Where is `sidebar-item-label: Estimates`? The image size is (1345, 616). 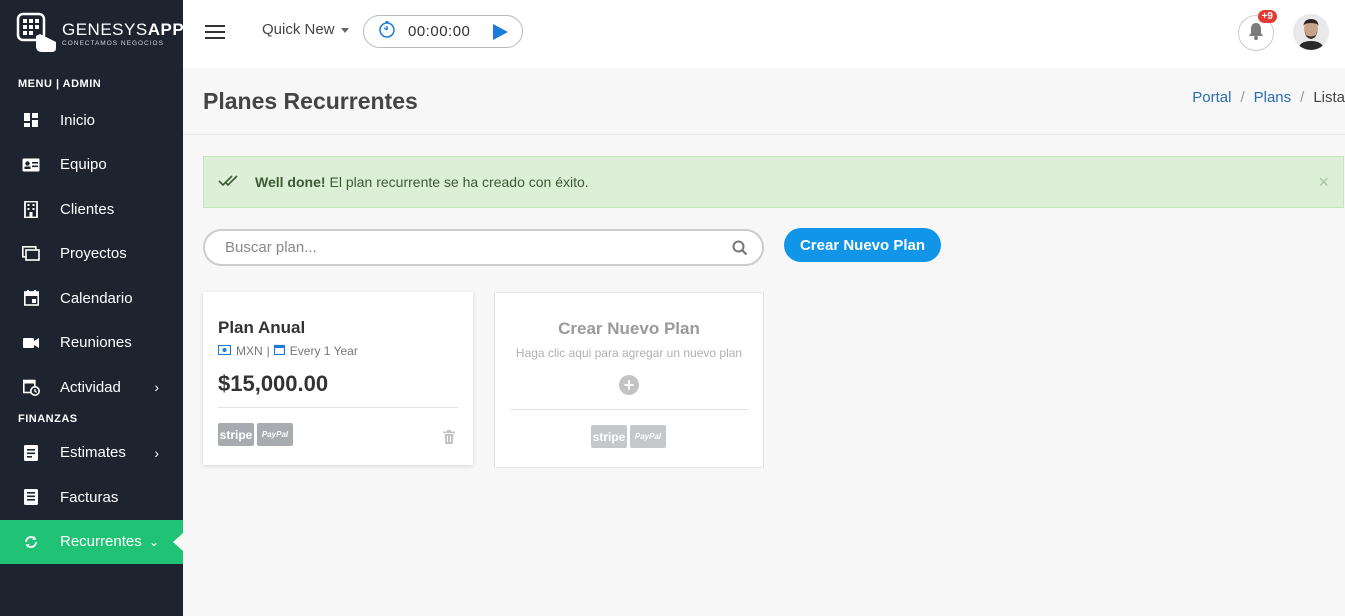 sidebar-item-label: Estimates is located at coordinates (93, 453).